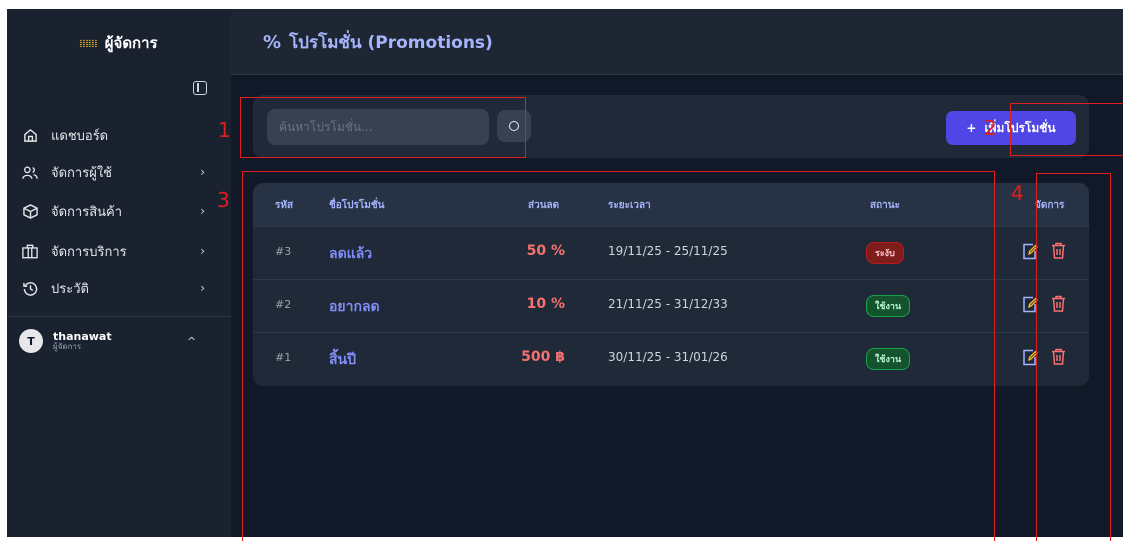 This screenshot has height=541, width=1123. I want to click on sidebar-item-services: จัดการบริการ ›, so click(114, 251).